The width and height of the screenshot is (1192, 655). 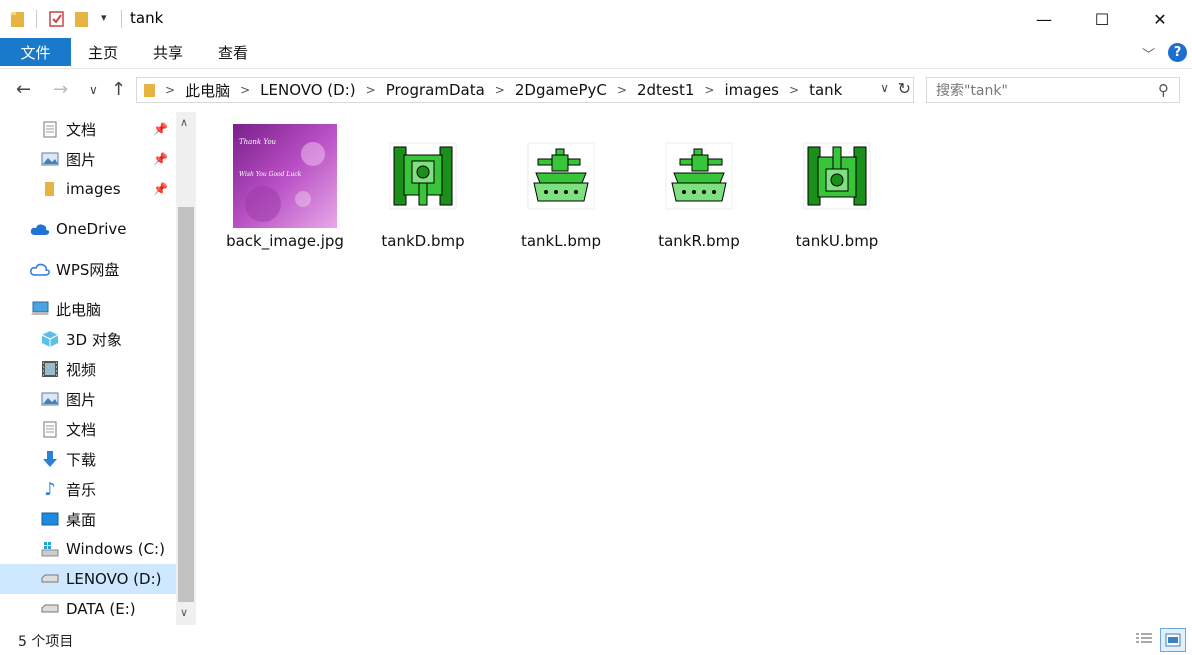 What do you see at coordinates (1163, 90) in the screenshot?
I see `search-icon: ⚲` at bounding box center [1163, 90].